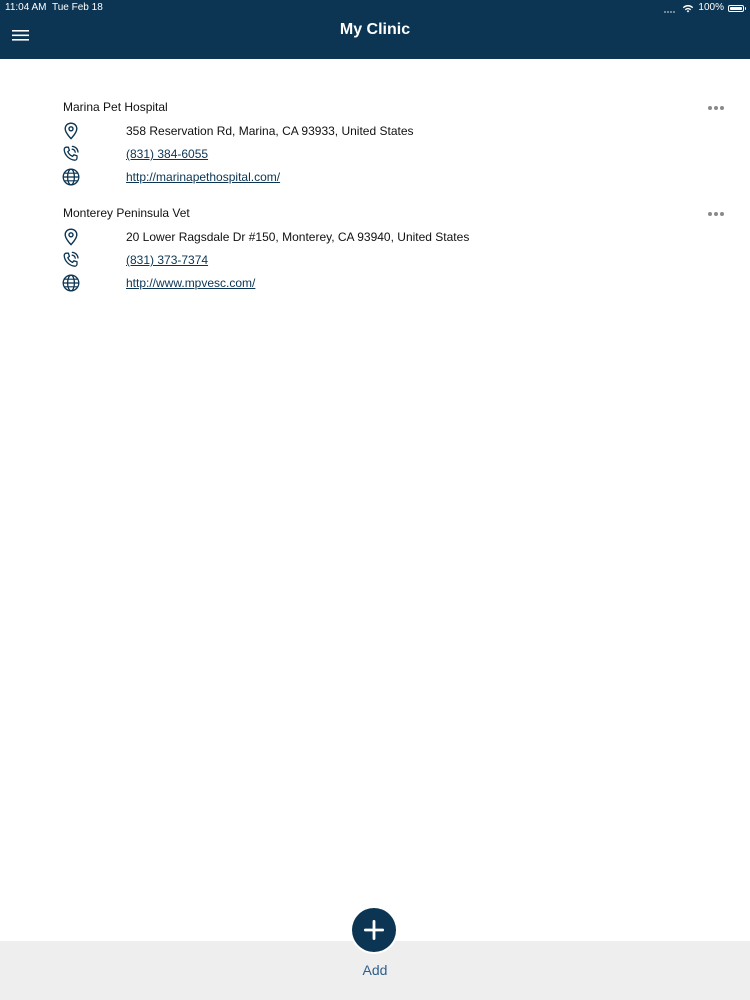  I want to click on clinic-phone-row: (831) 373-7374, so click(375, 260).